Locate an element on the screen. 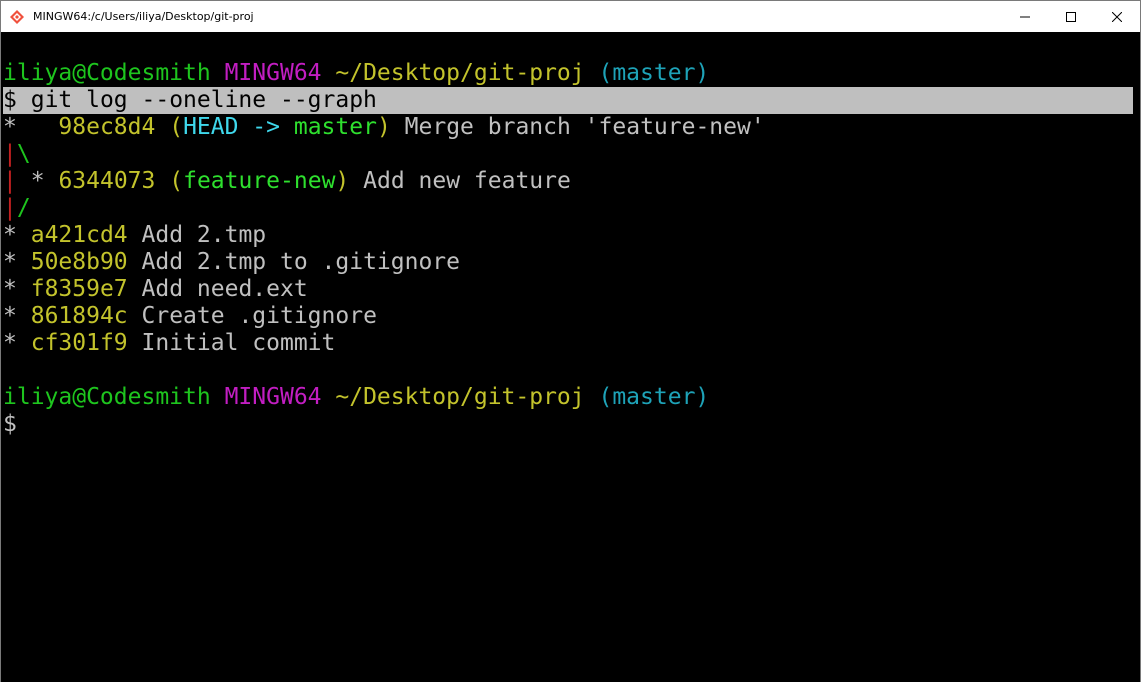 Image resolution: width=1141 pixels, height=682 pixels. commit-message: Add 2.tmp to .gitignore is located at coordinates (301, 262).